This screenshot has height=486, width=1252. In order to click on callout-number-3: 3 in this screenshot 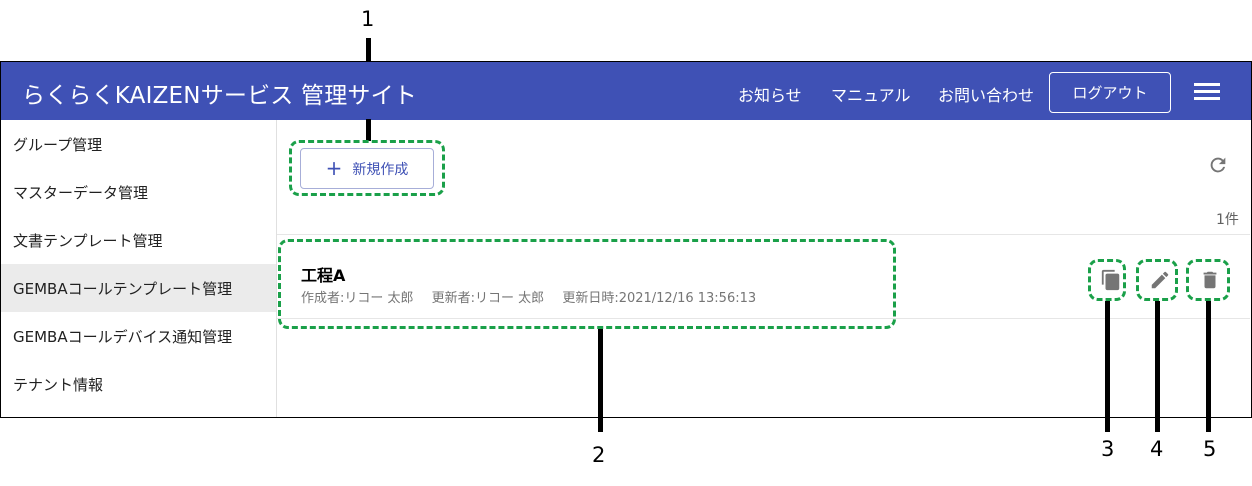, I will do `click(1108, 449)`.